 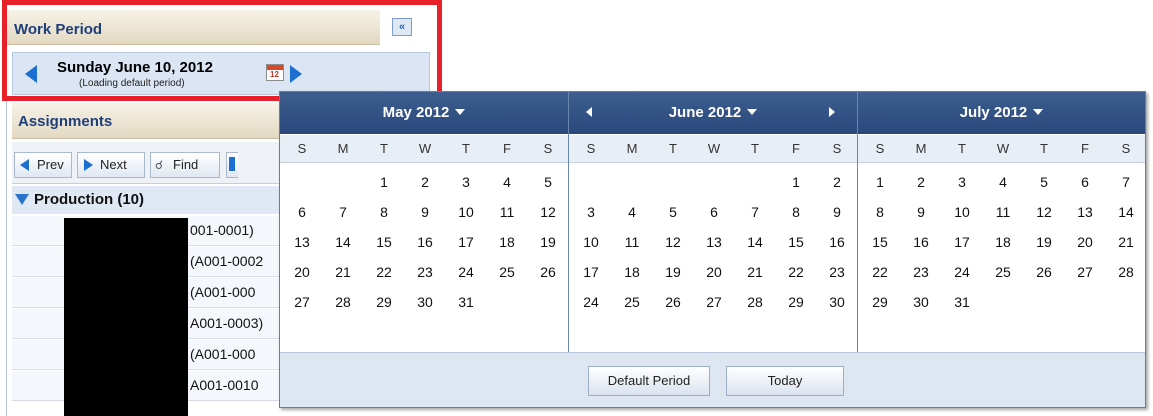 I want to click on month-title-dropdown: June 2012, so click(x=713, y=112).